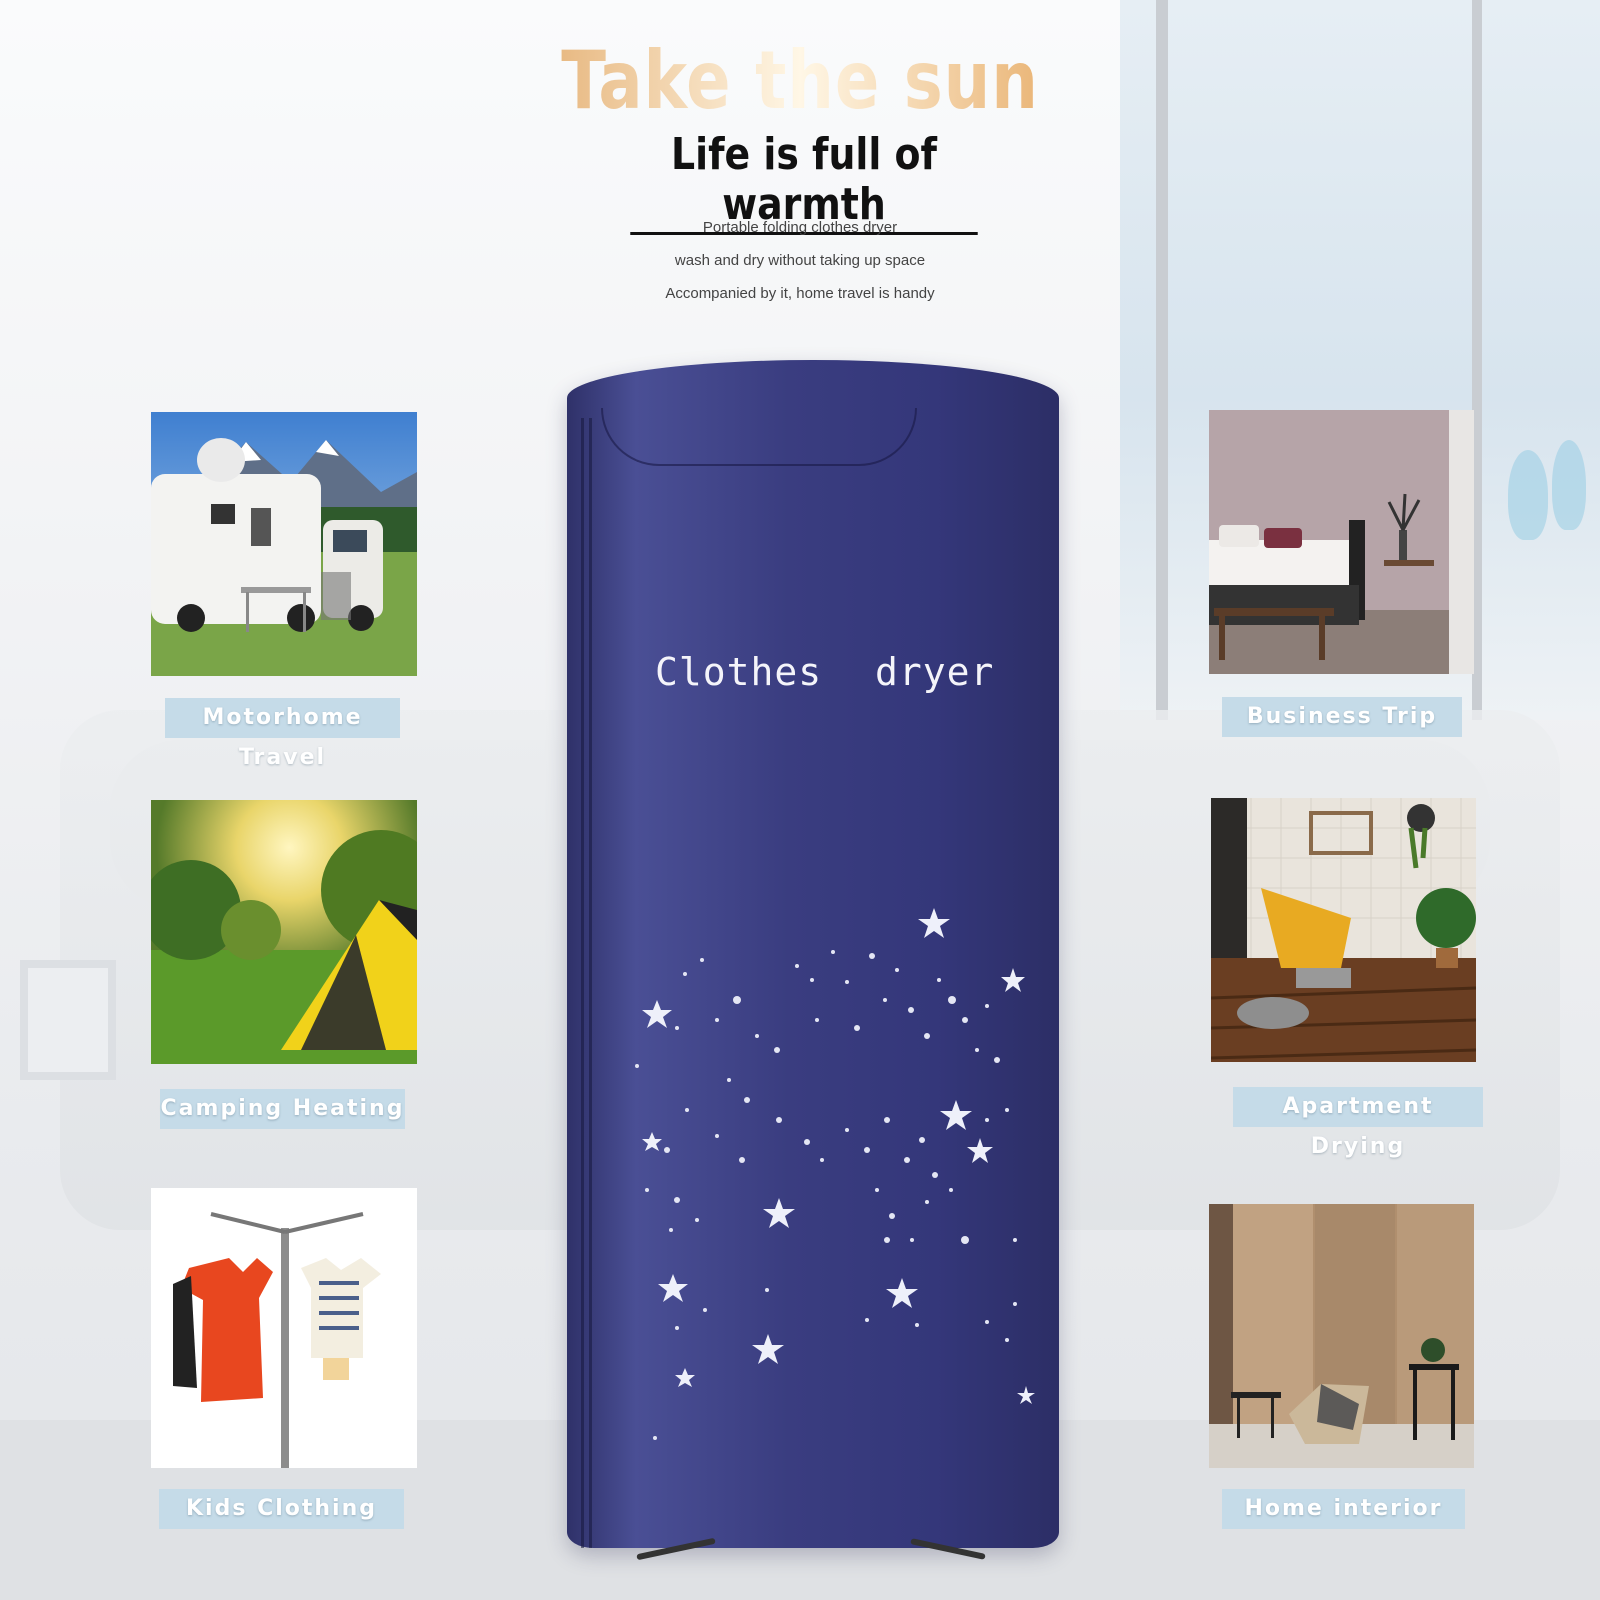  I want to click on camping-heating-label: Camping Heating, so click(282, 1109).